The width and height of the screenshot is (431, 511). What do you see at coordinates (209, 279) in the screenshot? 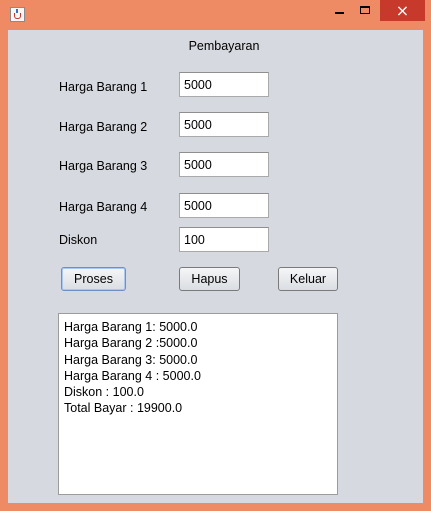
I see `hapus-button: Hapus` at bounding box center [209, 279].